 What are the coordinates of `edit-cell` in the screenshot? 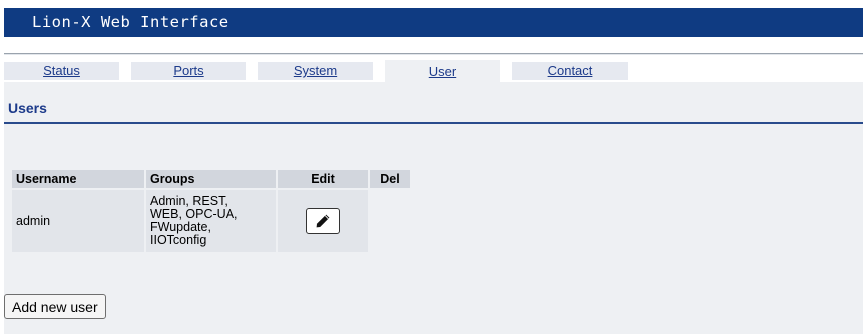 It's located at (323, 221).